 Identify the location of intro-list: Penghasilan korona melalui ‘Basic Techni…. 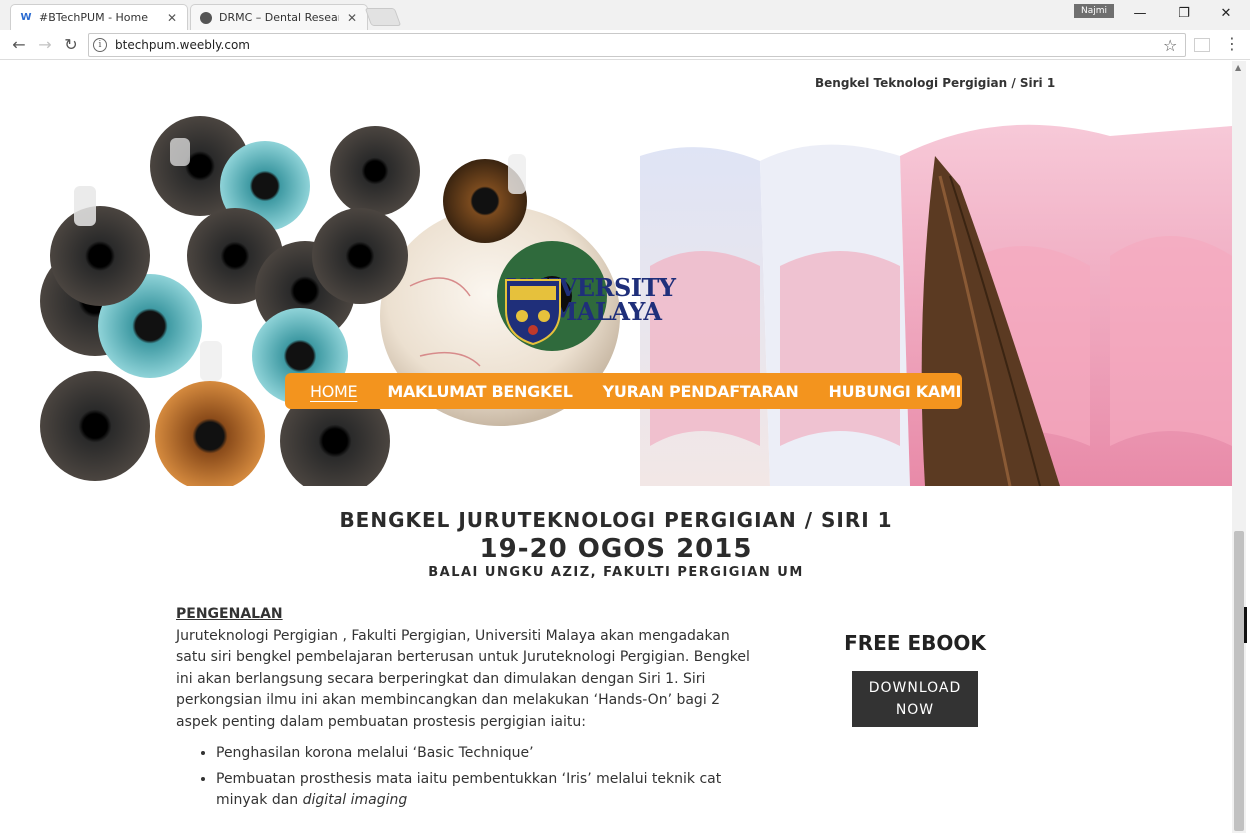
(466, 777).